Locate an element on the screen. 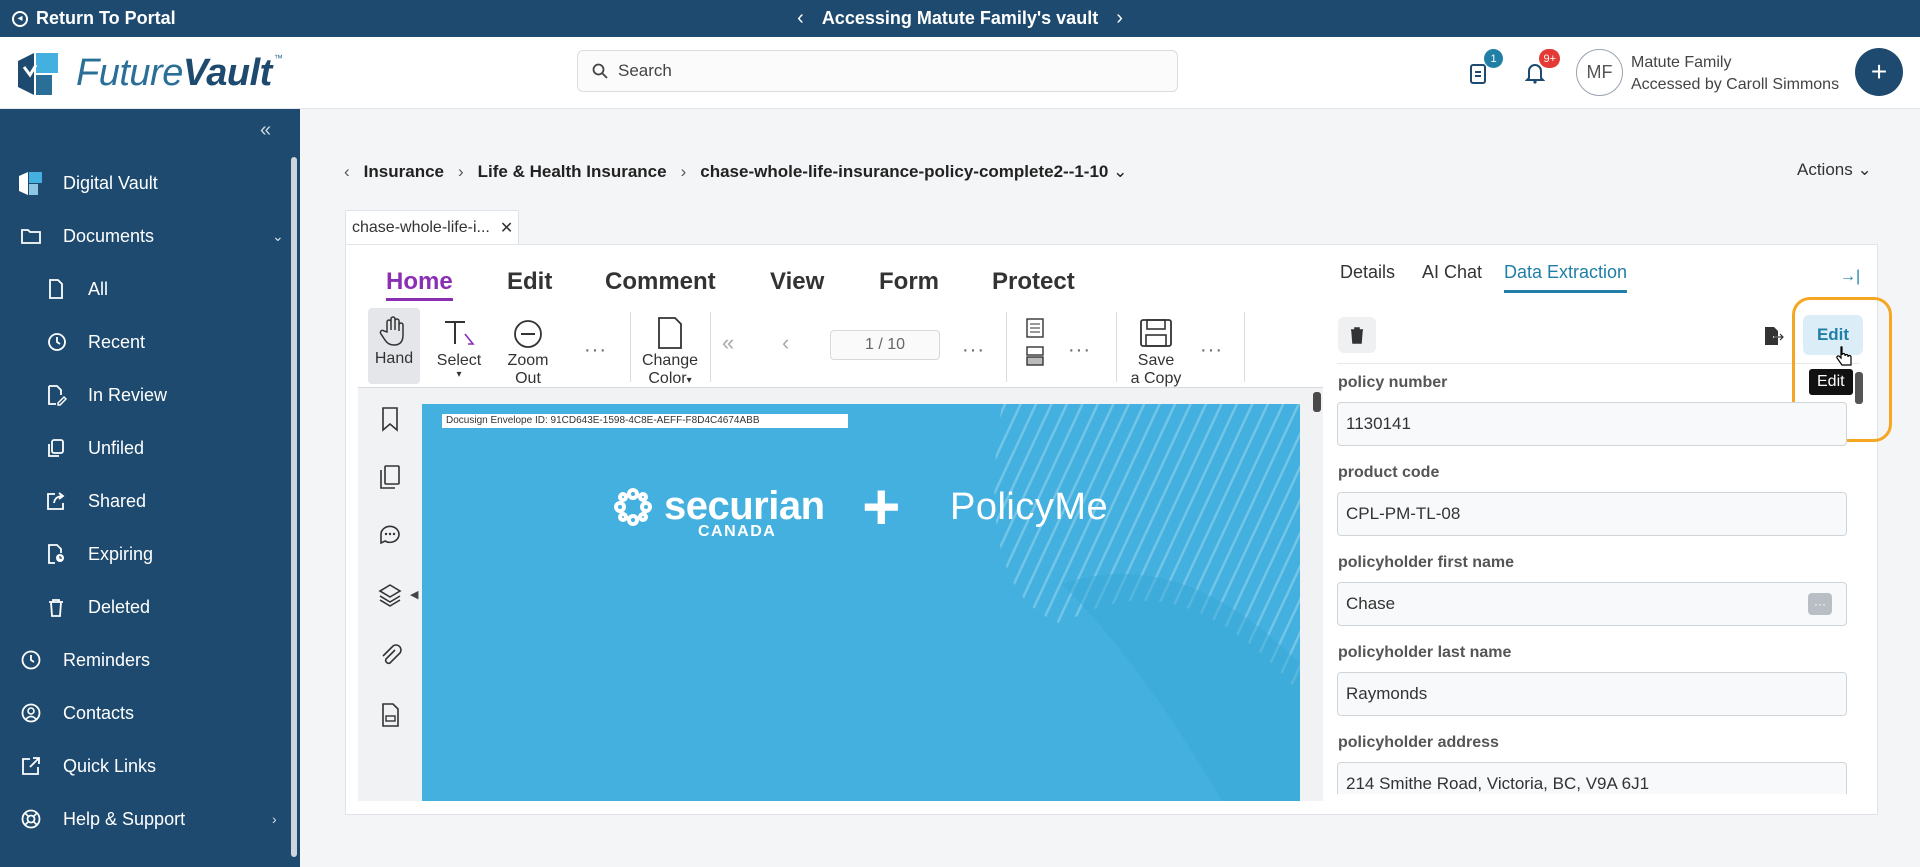  delete-button is located at coordinates (1357, 335).